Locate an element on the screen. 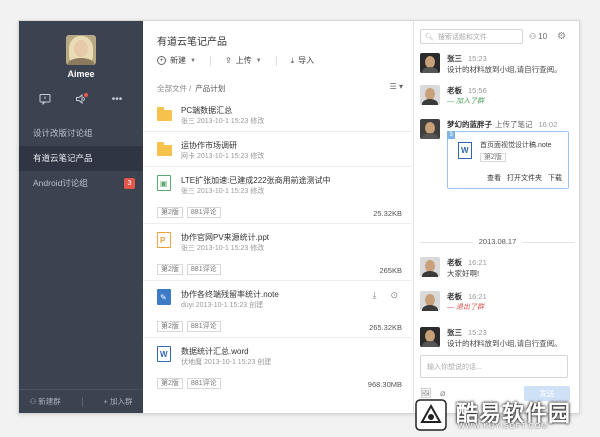  file-name: LTE扩张加速:已建成222张商用前途测试中 is located at coordinates (256, 180).